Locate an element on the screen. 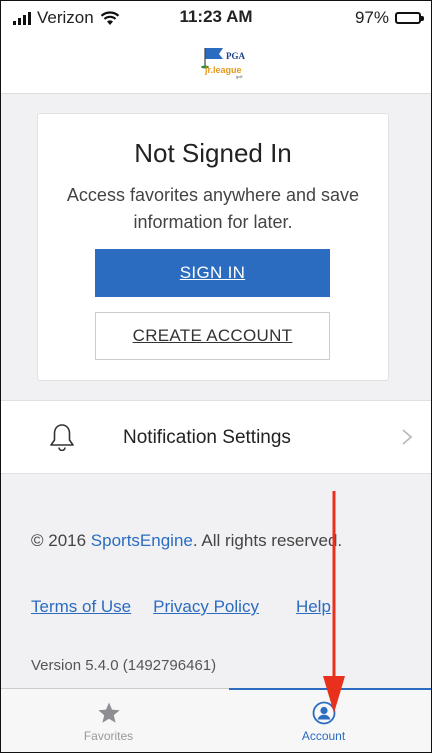 The height and width of the screenshot is (753, 432). tab-favorites: Favorites is located at coordinates (108, 720).